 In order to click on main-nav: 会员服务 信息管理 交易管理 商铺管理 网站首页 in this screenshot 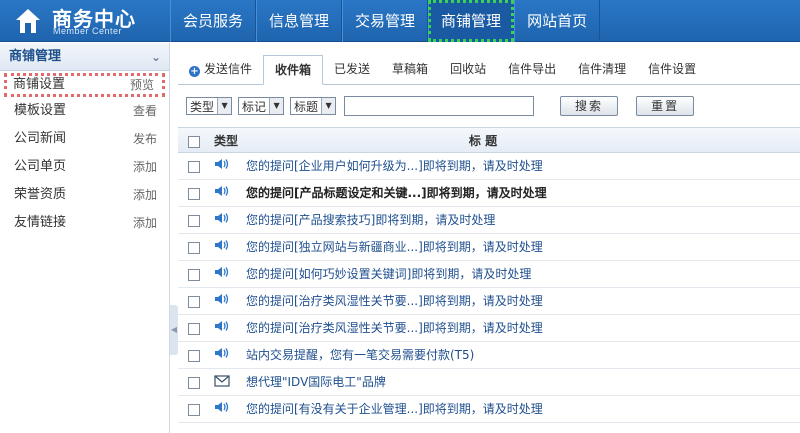, I will do `click(385, 21)`.